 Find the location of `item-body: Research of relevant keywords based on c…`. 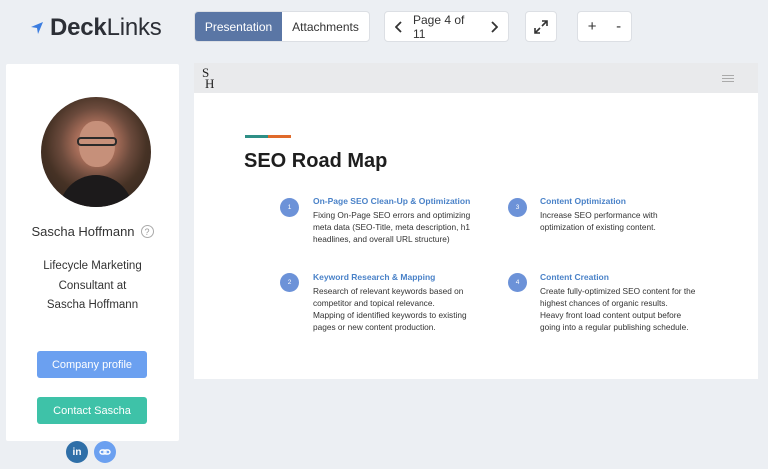

item-body: Research of relevant keywords based on c… is located at coordinates (390, 309).